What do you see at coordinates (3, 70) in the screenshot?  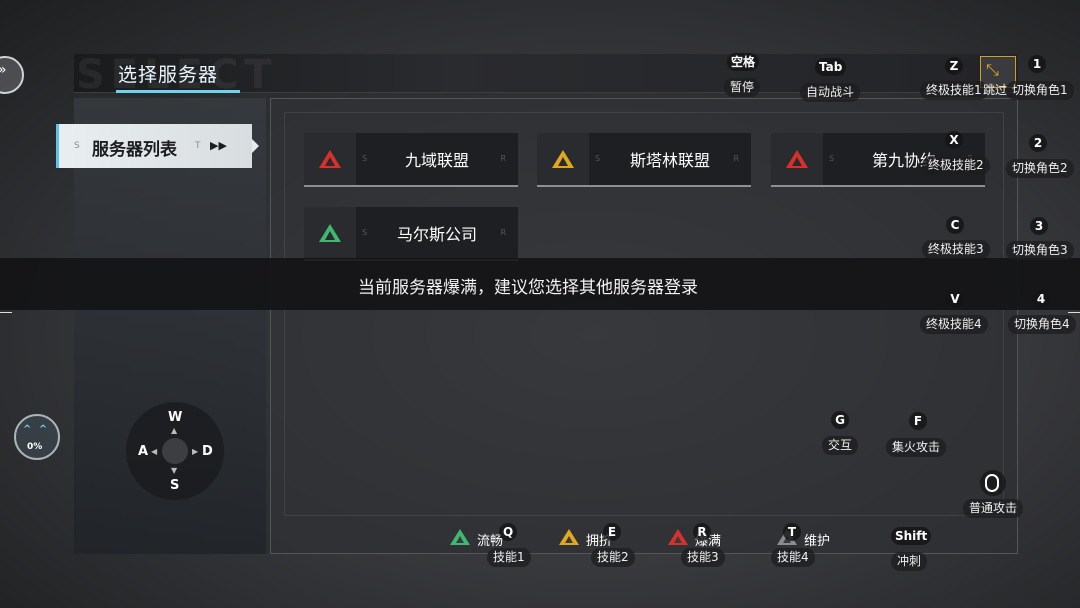 I see `chevron-right-icon: »` at bounding box center [3, 70].